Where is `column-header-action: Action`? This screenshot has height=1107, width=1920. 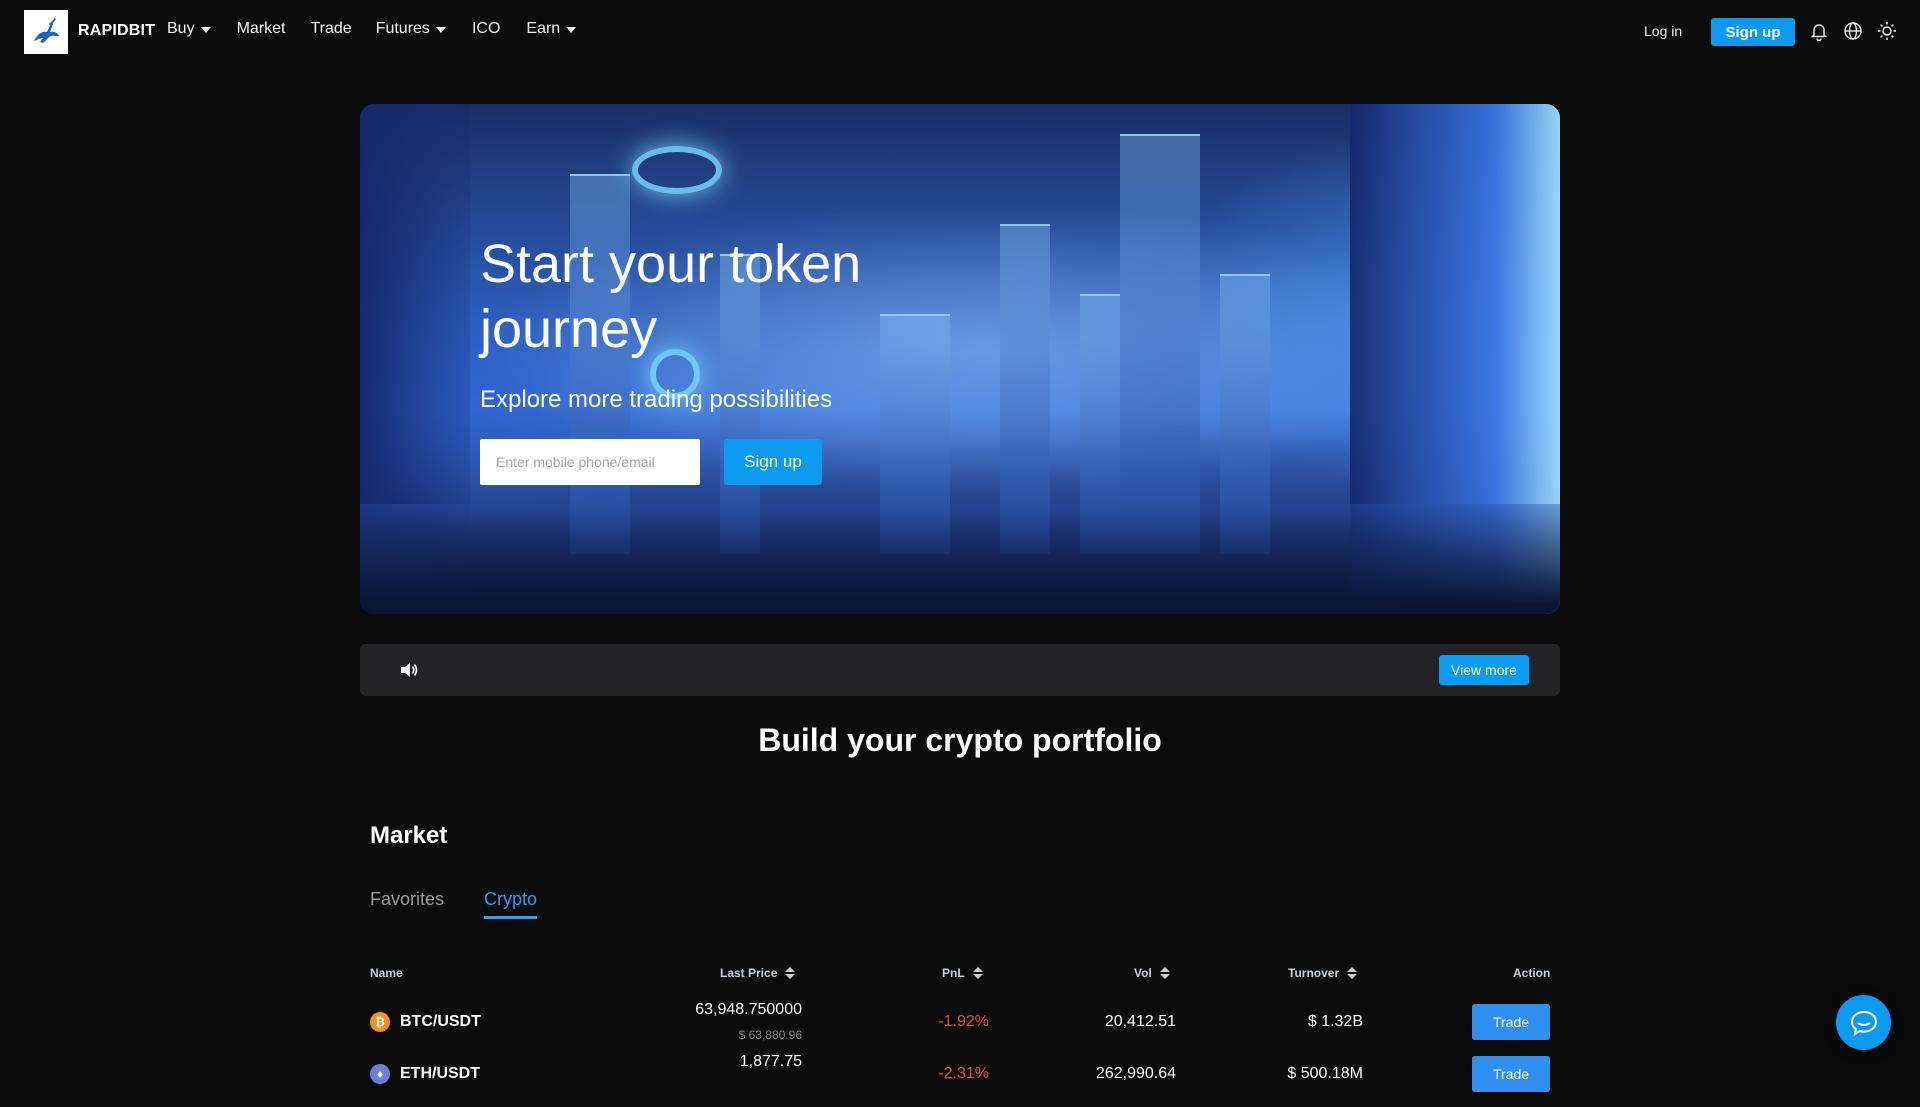 column-header-action: Action is located at coordinates (1531, 973).